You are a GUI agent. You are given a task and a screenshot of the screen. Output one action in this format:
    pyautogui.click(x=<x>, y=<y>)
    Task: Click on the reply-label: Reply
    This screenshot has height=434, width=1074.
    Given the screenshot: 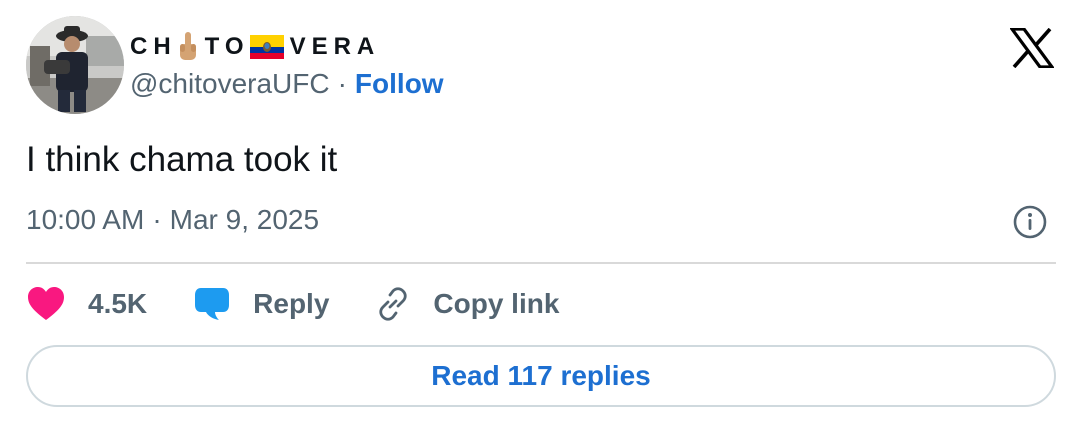 What is the action you would take?
    pyautogui.click(x=291, y=303)
    